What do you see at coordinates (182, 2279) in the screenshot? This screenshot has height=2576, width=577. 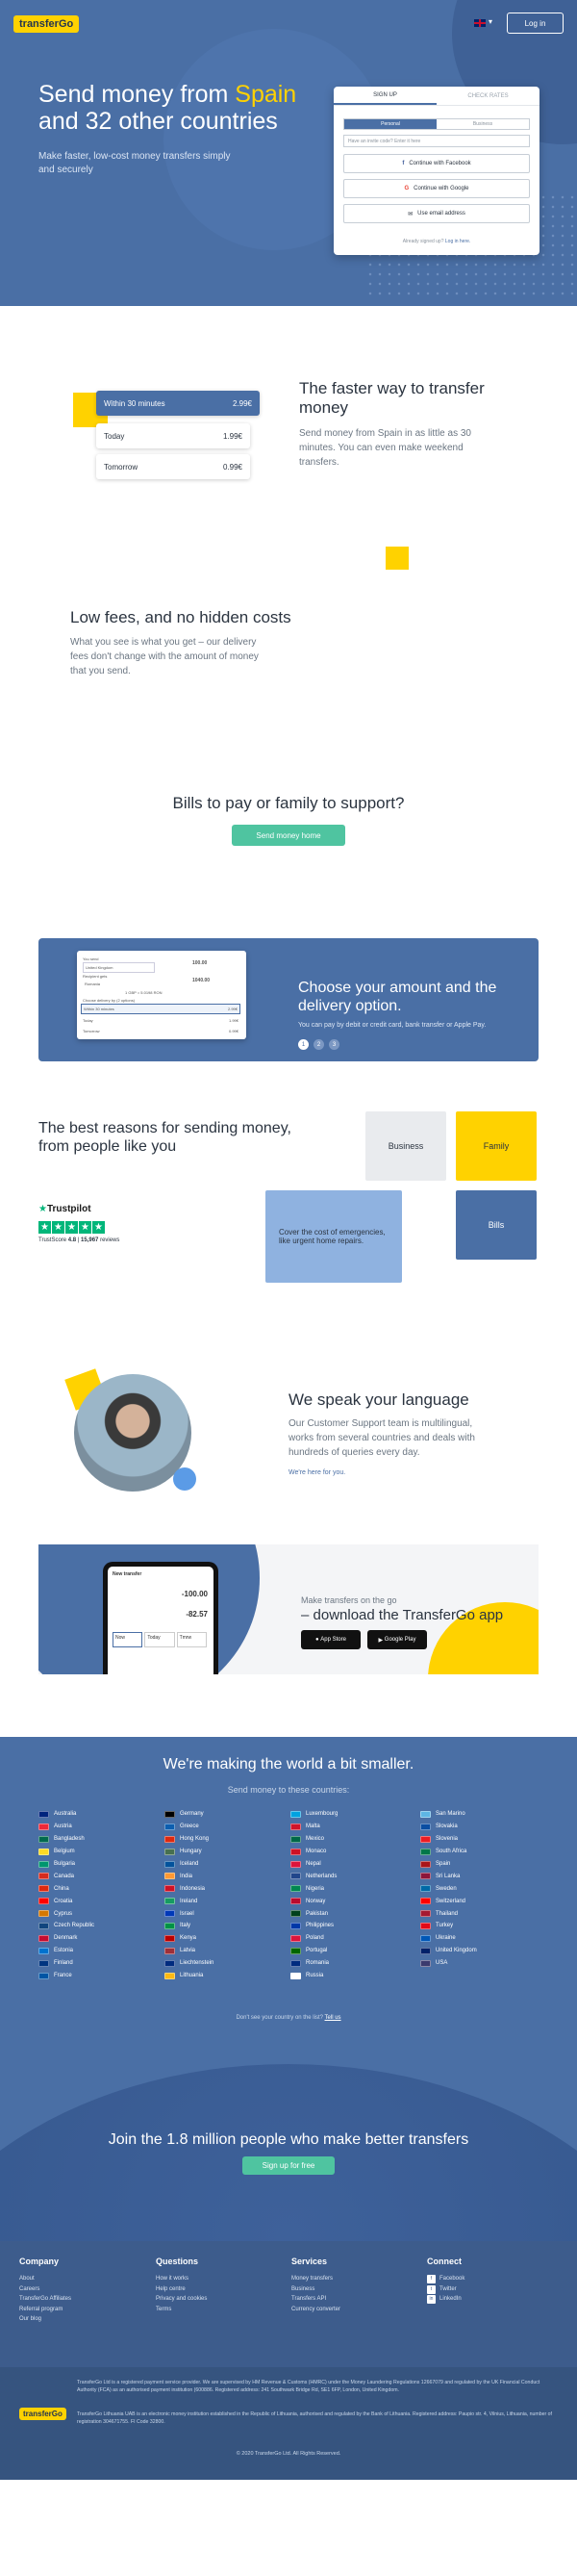 I see `footer-link: How it works` at bounding box center [182, 2279].